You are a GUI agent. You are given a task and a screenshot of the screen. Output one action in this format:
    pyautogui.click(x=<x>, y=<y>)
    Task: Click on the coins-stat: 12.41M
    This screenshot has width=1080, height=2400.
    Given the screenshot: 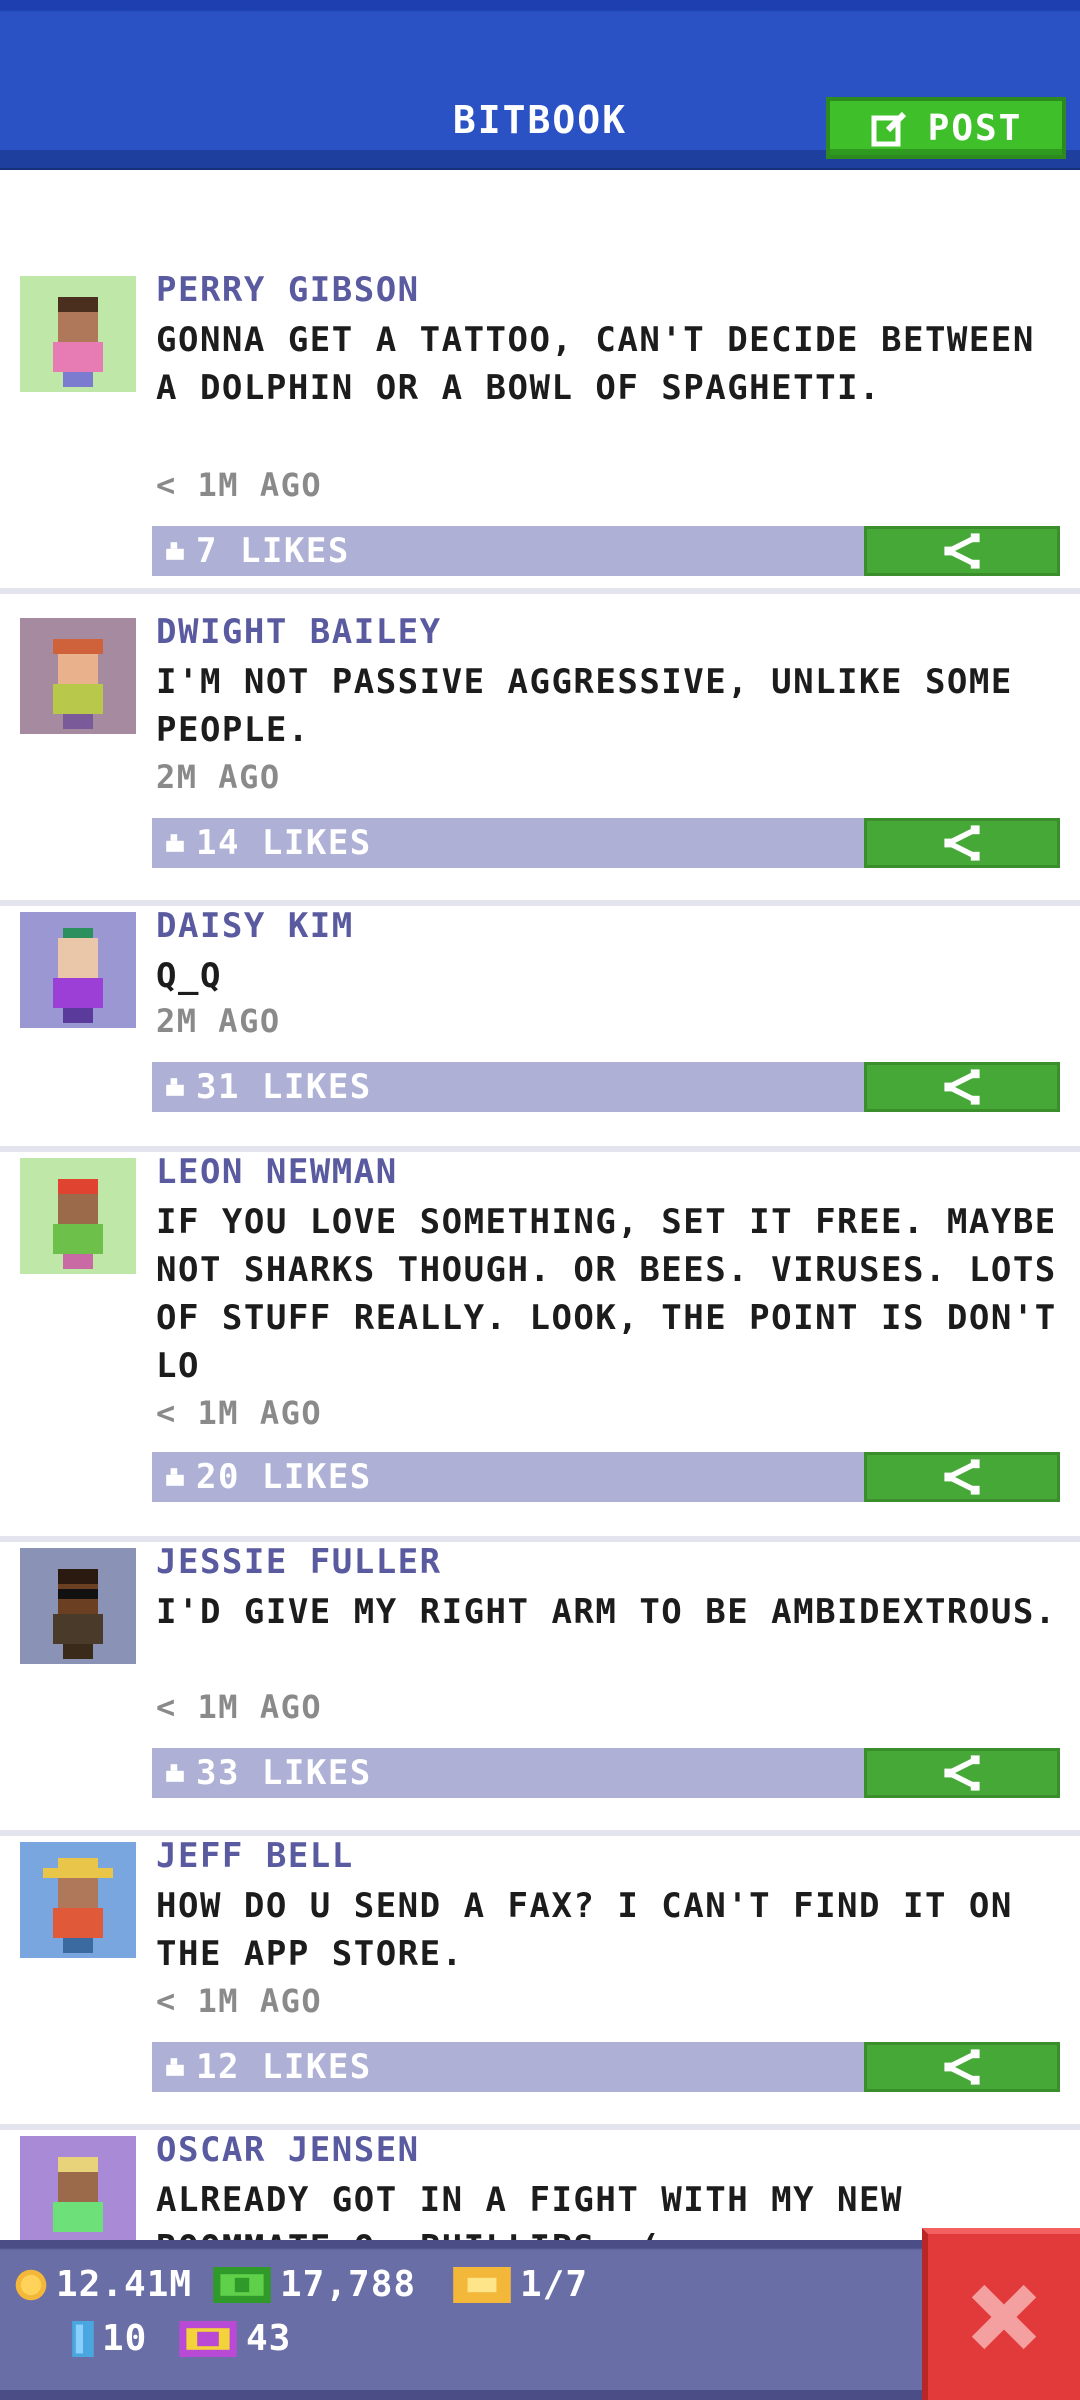 What is the action you would take?
    pyautogui.click(x=103, y=2284)
    